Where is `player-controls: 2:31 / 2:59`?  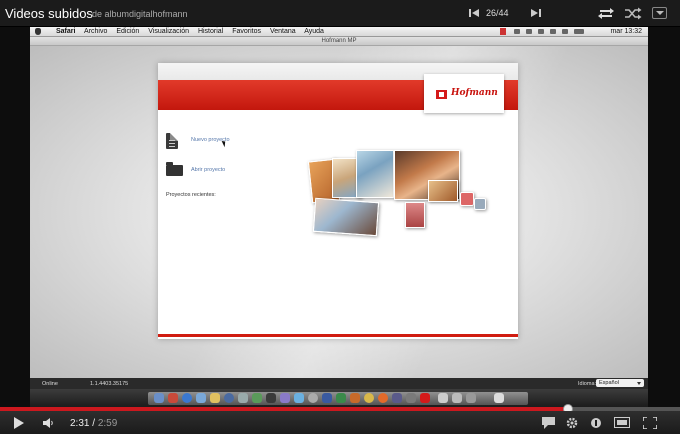
player-controls: 2:31 / 2:59 is located at coordinates (340, 422).